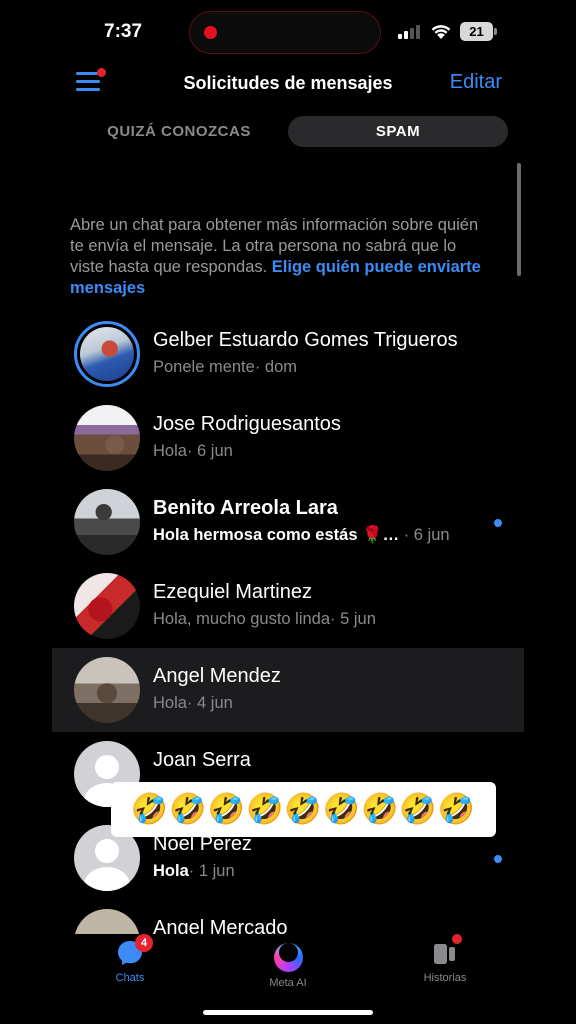 The image size is (576, 1024). What do you see at coordinates (288, 983) in the screenshot?
I see `nav-meta-ai-label: Meta AI` at bounding box center [288, 983].